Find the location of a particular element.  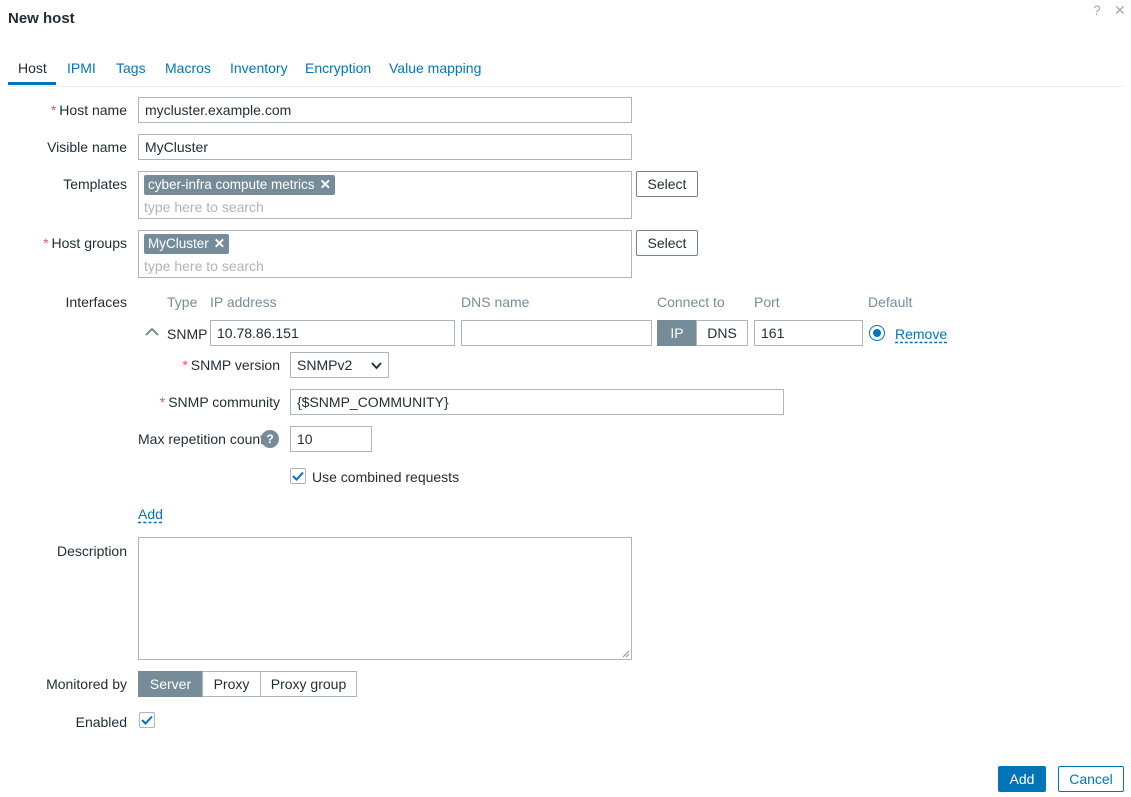

default-interface-radio is located at coordinates (877, 333).